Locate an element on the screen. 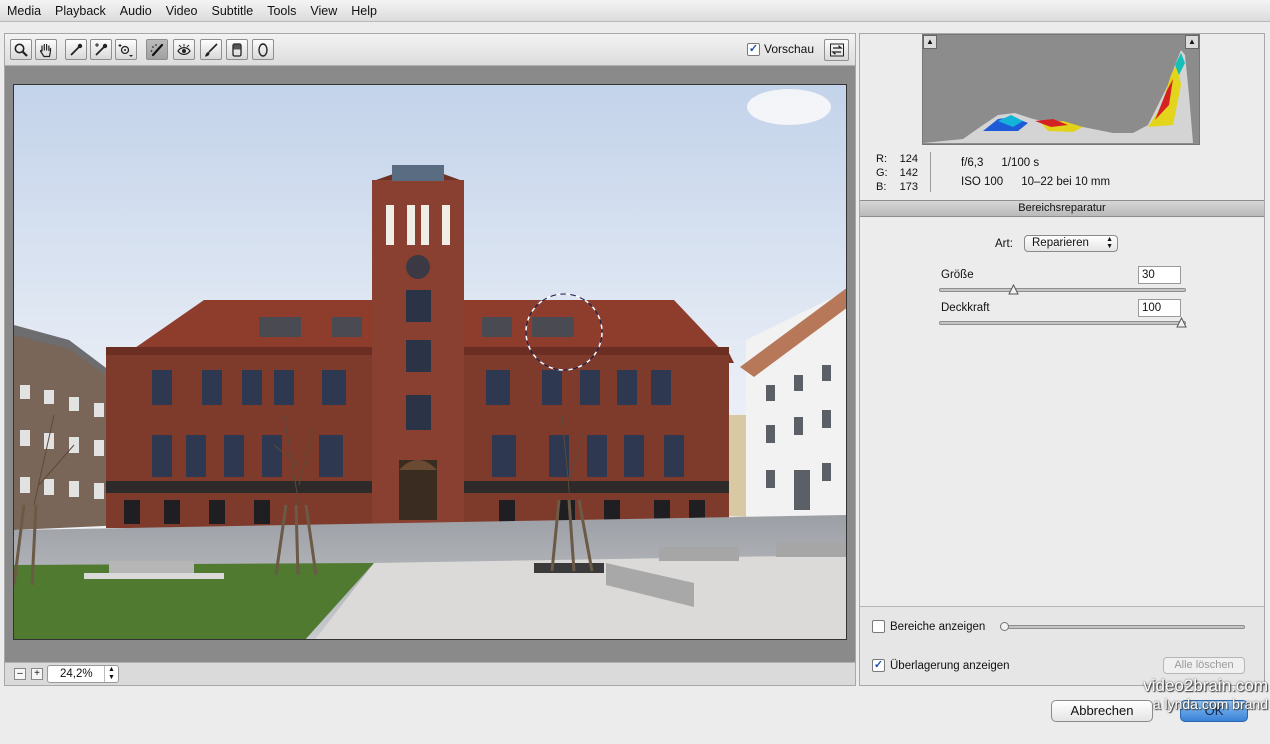 This screenshot has height=744, width=1270. type-select: Reparieren ▲ ▼ is located at coordinates (1071, 243).